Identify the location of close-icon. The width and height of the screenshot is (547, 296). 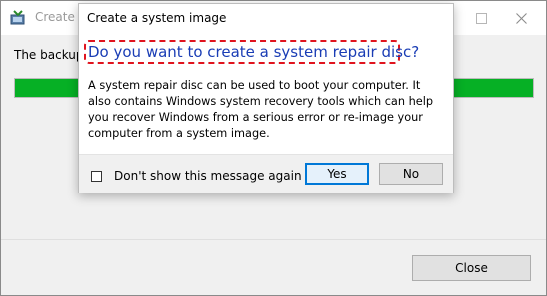
(521, 18).